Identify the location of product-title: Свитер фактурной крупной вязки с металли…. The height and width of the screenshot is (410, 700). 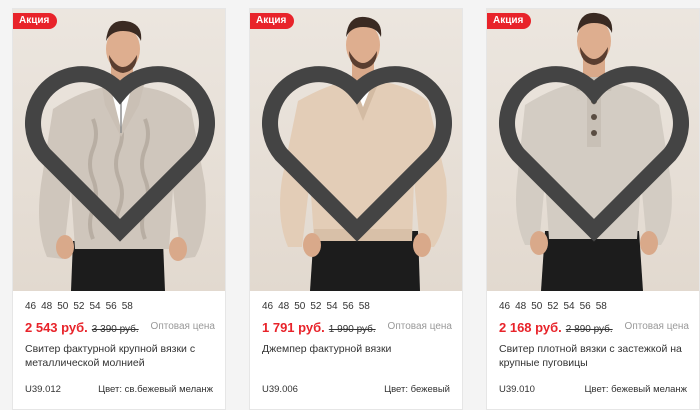
(119, 356).